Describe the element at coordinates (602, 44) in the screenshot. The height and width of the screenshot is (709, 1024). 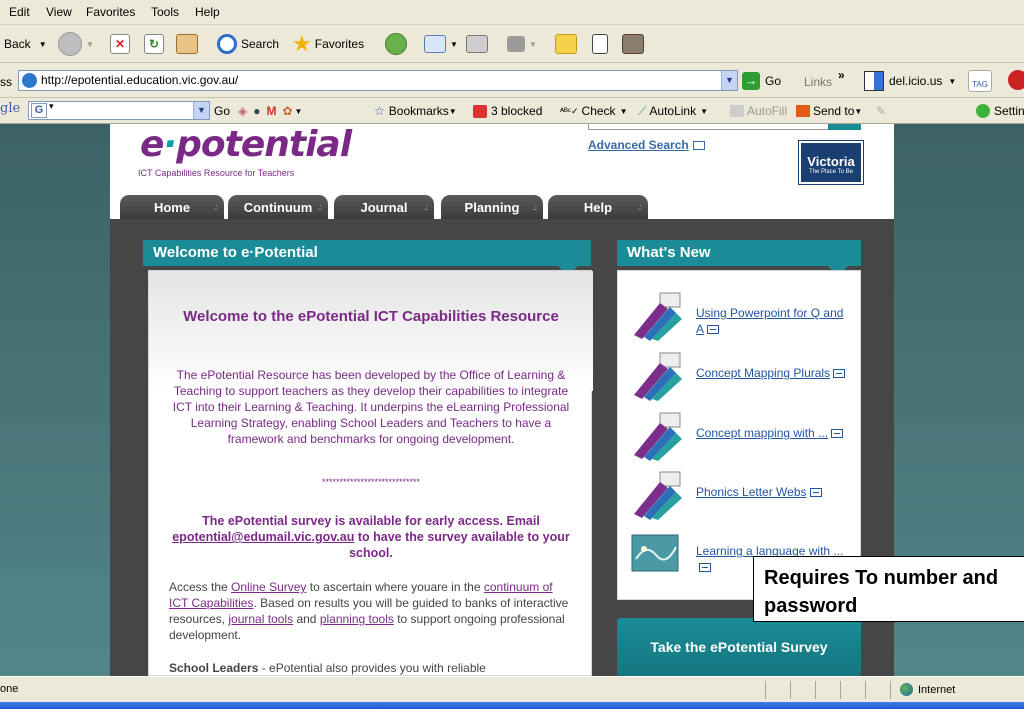
I see `research-button` at that location.